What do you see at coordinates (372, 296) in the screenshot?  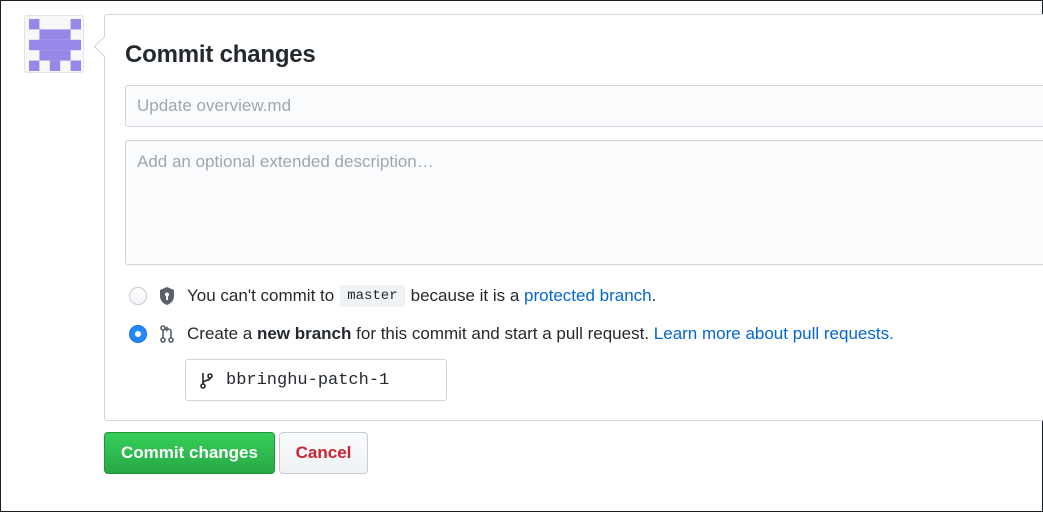 I see `protected-branch-name: master` at bounding box center [372, 296].